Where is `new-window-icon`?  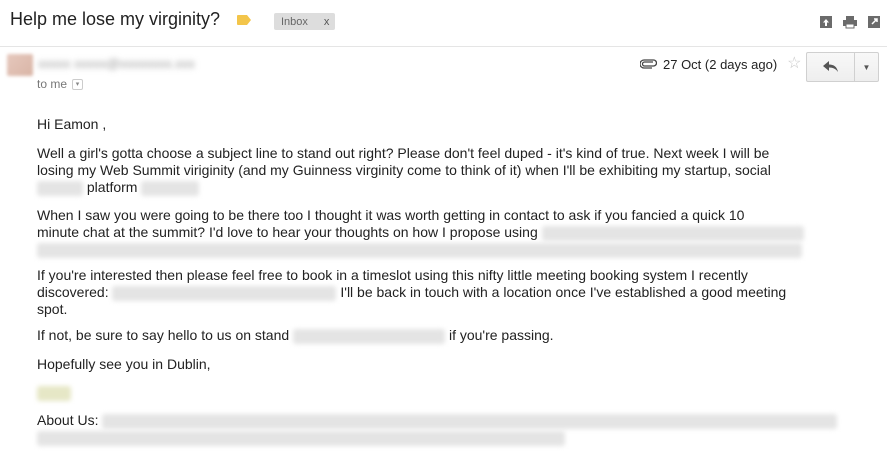
new-window-icon is located at coordinates (874, 22).